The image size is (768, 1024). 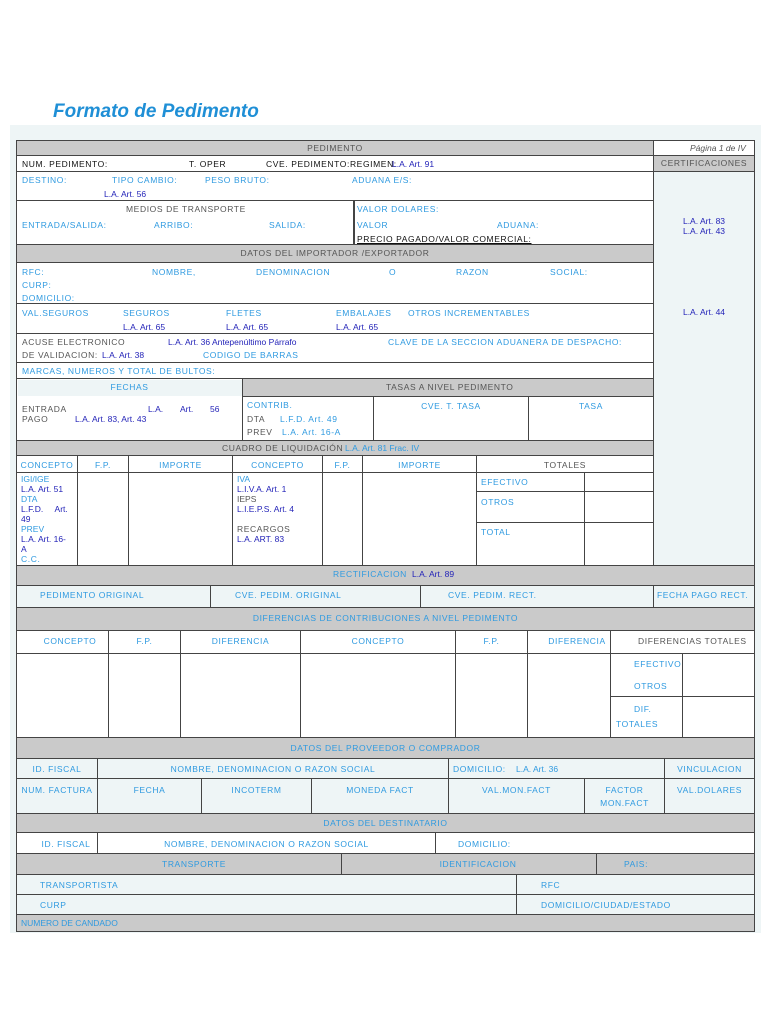 What do you see at coordinates (256, 790) in the screenshot?
I see `incoterm-label: INCOTERM` at bounding box center [256, 790].